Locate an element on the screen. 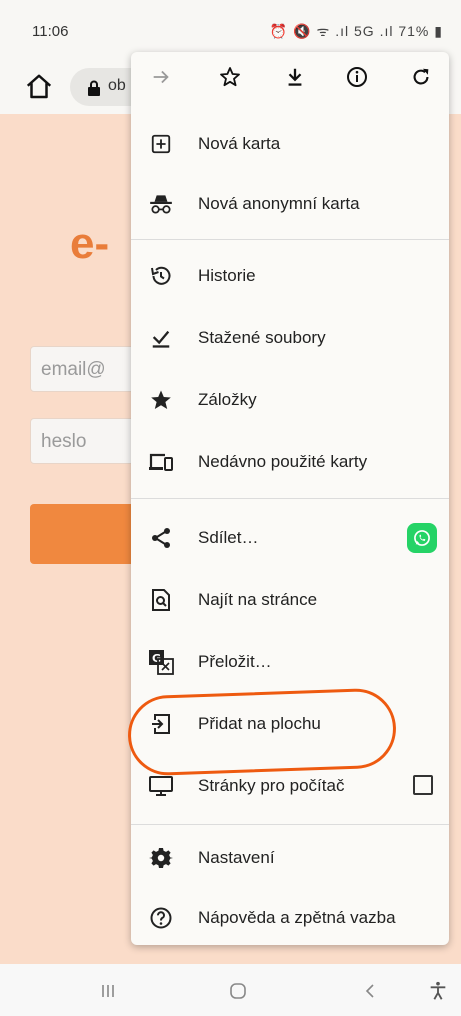 The width and height of the screenshot is (461, 1016). menu-item-find-in-page: Najít na stránce is located at coordinates (290, 600).